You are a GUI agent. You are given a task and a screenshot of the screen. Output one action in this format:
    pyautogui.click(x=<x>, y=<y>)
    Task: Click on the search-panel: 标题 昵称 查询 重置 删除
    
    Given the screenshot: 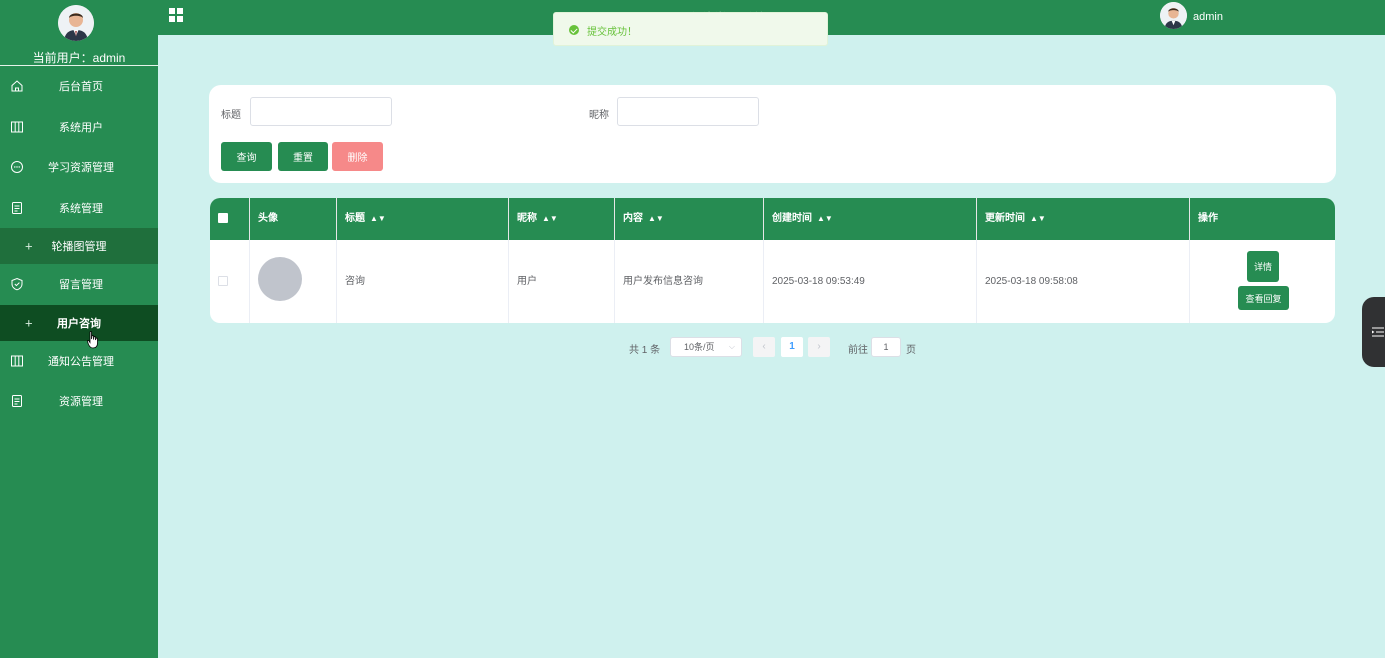 What is the action you would take?
    pyautogui.click(x=772, y=134)
    